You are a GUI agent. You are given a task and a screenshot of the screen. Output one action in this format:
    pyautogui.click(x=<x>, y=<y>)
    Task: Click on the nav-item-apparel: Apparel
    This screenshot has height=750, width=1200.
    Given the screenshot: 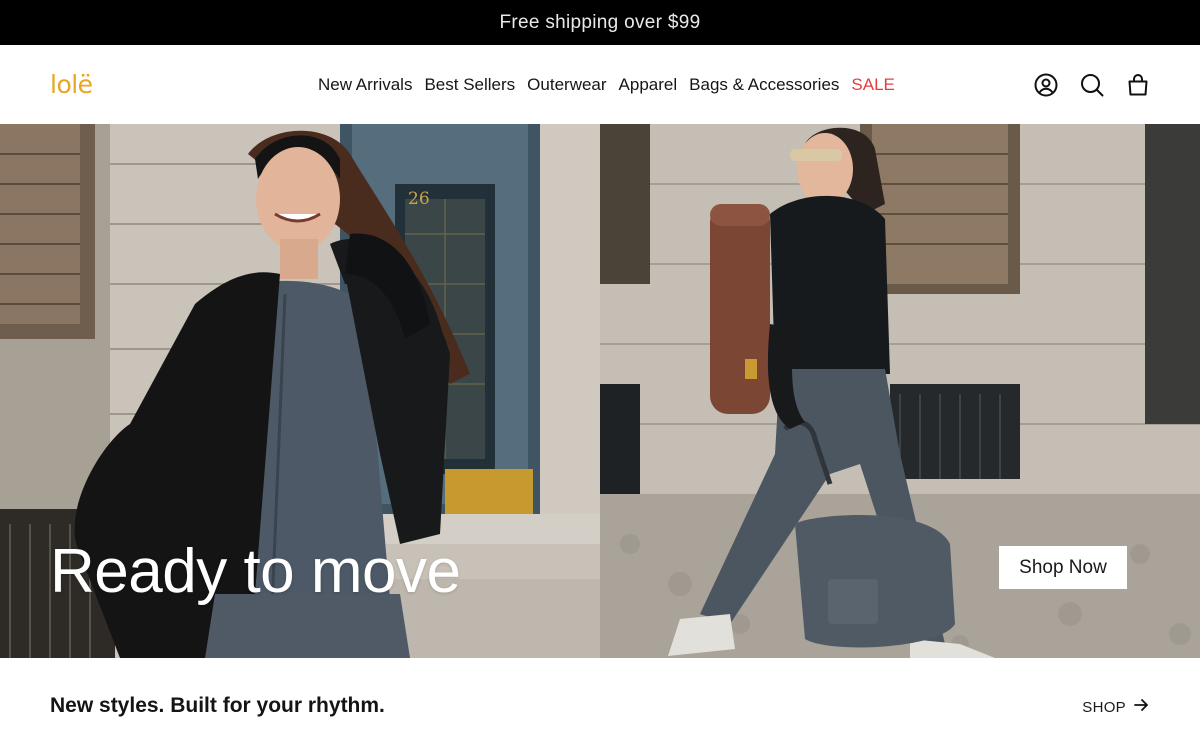 What is the action you would take?
    pyautogui.click(x=648, y=85)
    